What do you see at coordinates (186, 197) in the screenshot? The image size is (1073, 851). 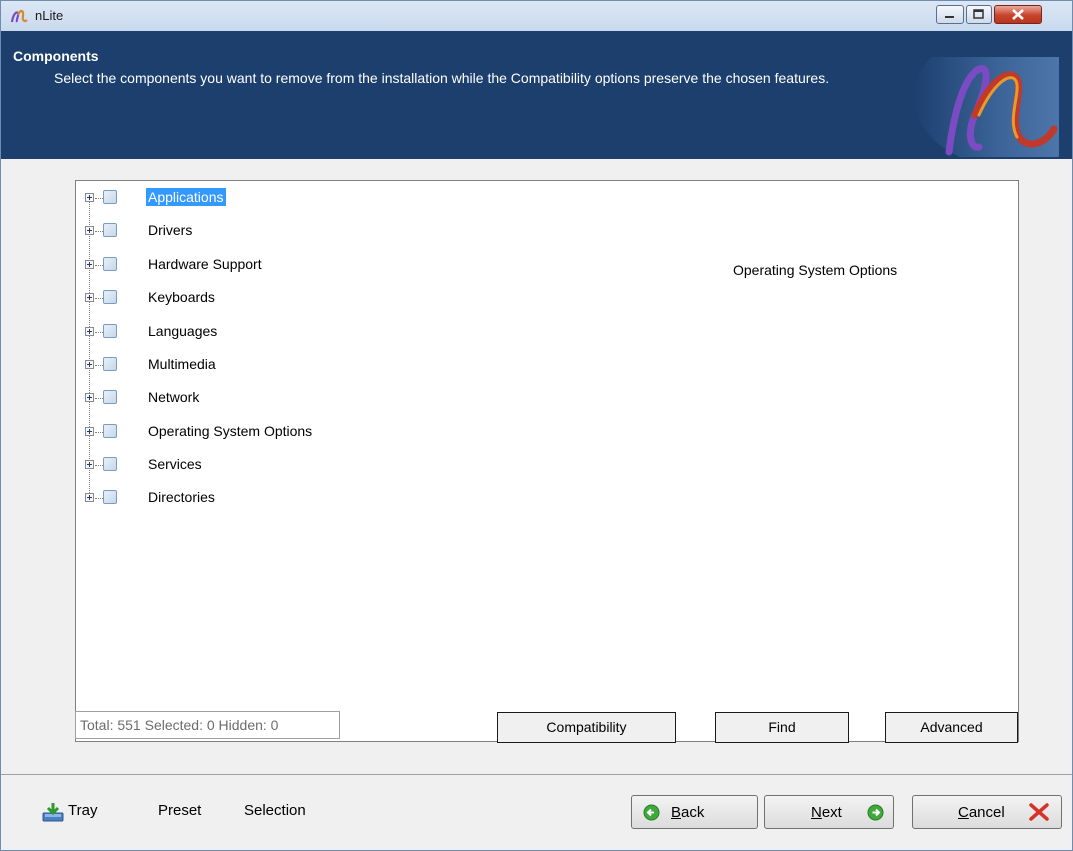 I see `tree-item-label: Applications` at bounding box center [186, 197].